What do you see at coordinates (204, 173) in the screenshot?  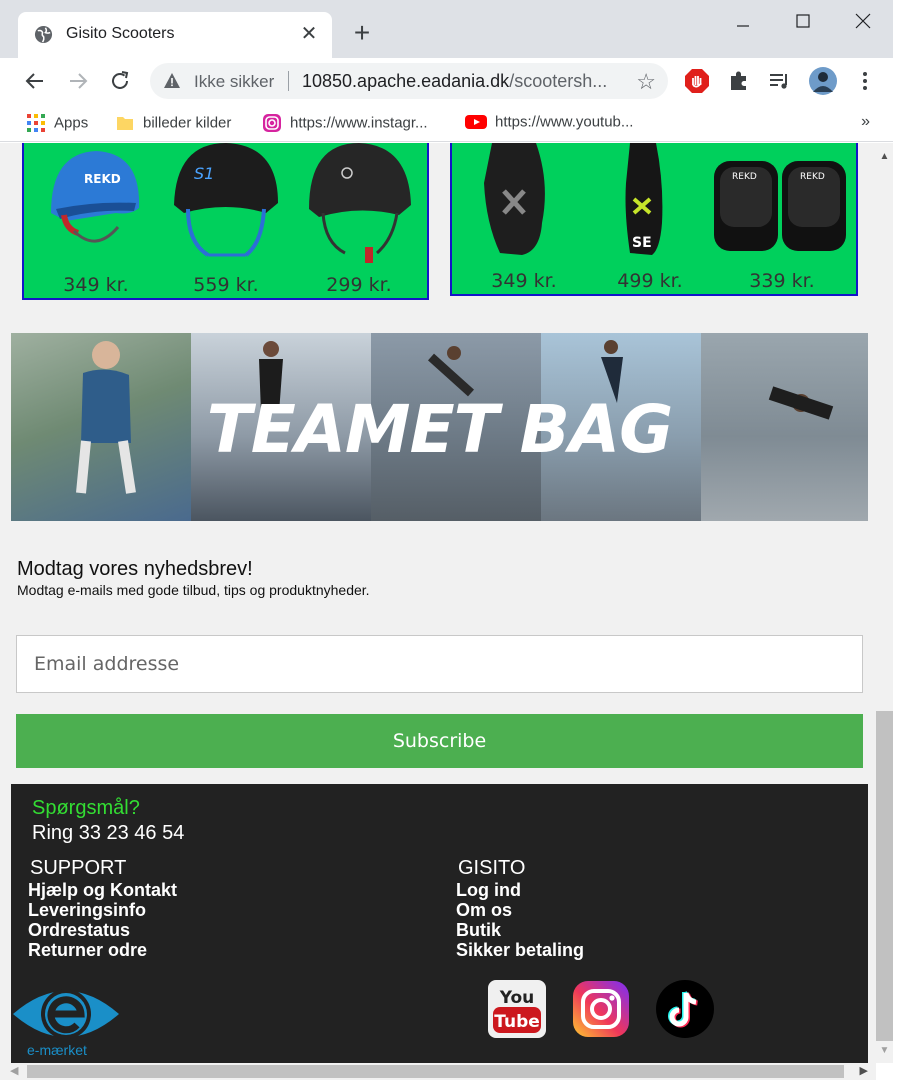 I see `svg-text: S1` at bounding box center [204, 173].